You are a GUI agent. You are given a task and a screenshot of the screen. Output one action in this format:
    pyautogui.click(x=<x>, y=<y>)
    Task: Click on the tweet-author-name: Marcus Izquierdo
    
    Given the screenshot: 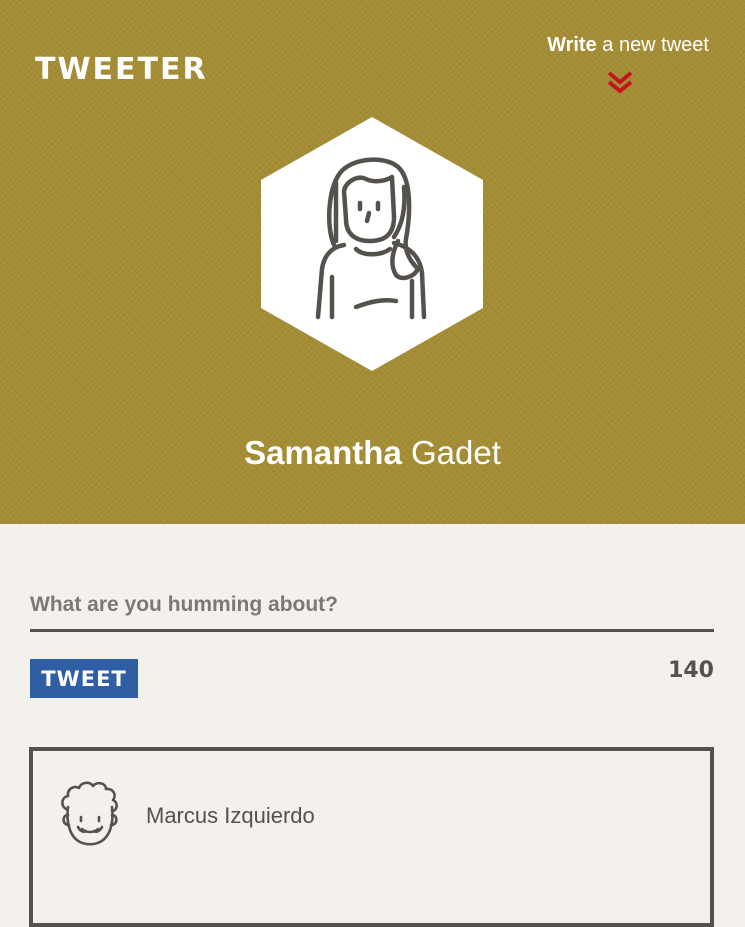 What is the action you would take?
    pyautogui.click(x=230, y=816)
    